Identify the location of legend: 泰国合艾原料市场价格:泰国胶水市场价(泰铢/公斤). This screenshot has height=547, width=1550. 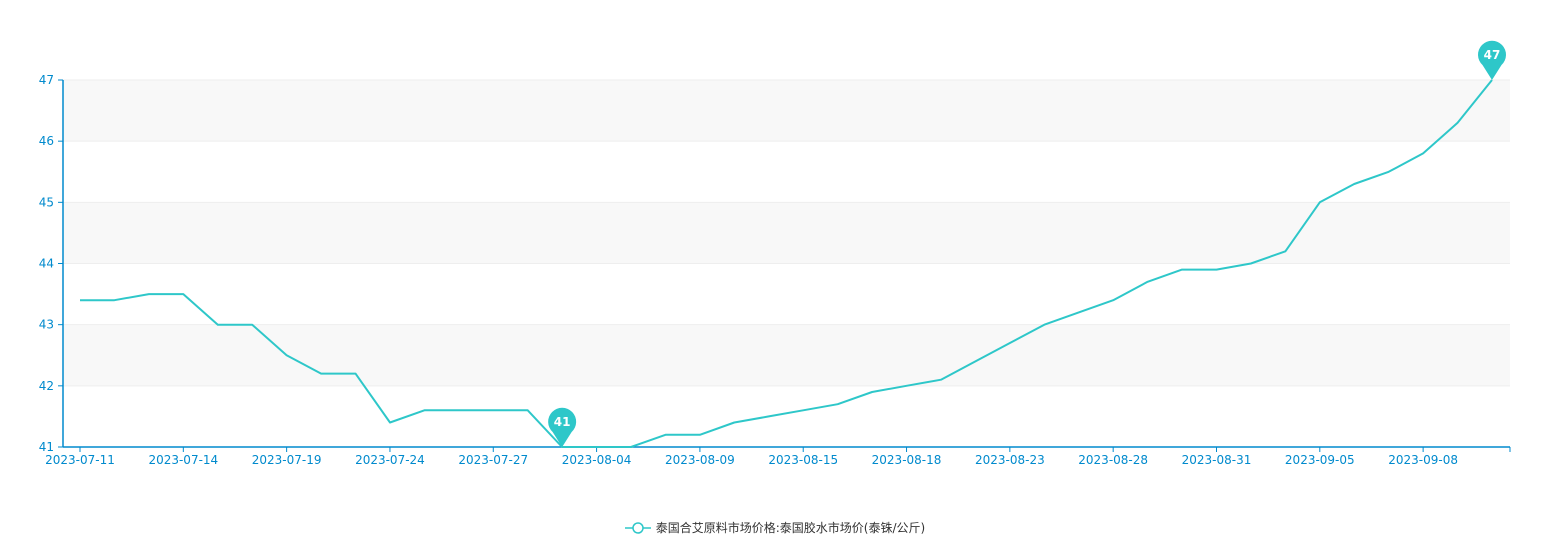
(775, 527).